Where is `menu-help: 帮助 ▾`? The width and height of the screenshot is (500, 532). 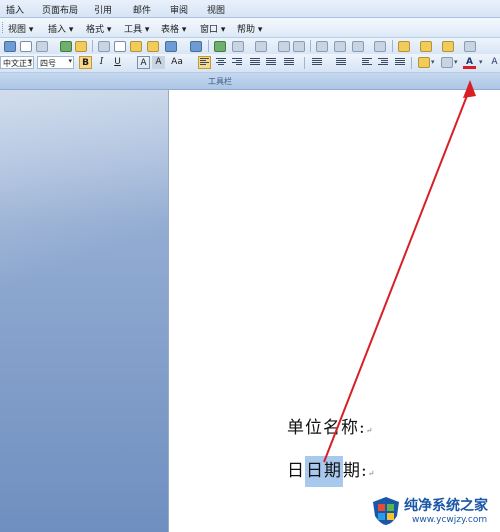 menu-help: 帮助 ▾ is located at coordinates (249, 28).